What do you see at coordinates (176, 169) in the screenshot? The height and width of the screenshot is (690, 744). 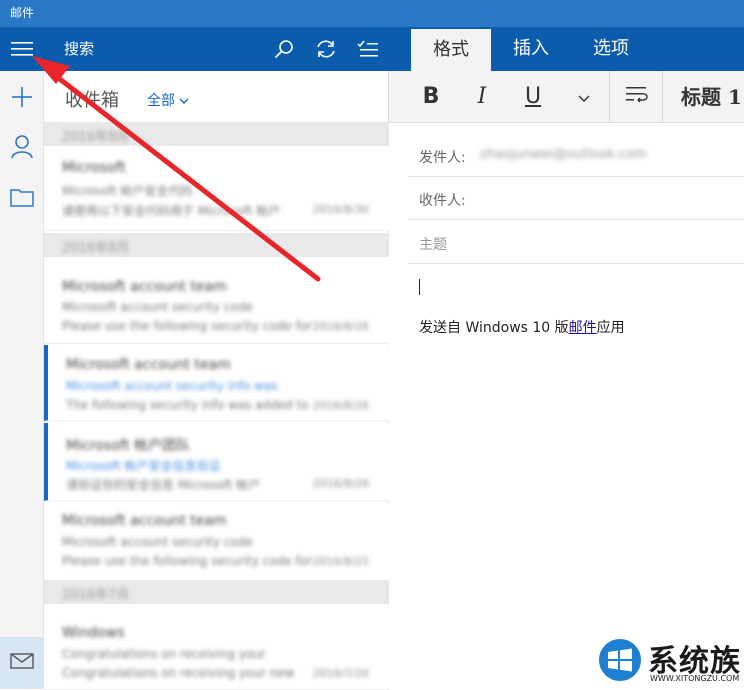 I see `annotation-arrow` at bounding box center [176, 169].